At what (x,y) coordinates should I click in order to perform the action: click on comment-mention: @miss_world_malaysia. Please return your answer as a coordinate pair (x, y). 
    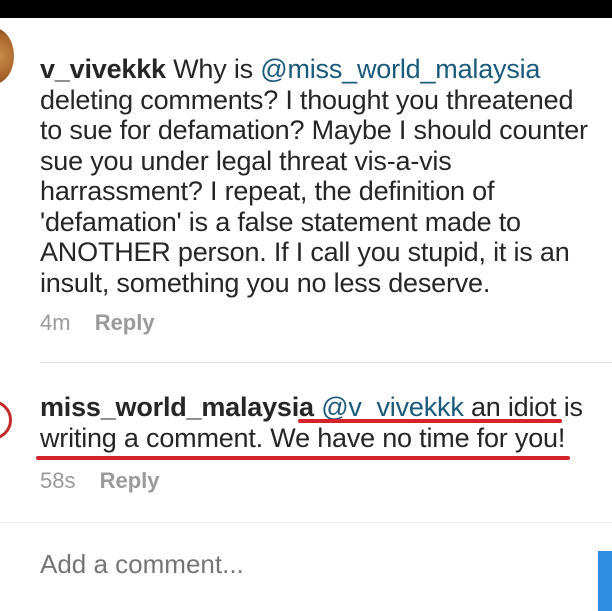
    Looking at the image, I should click on (400, 69).